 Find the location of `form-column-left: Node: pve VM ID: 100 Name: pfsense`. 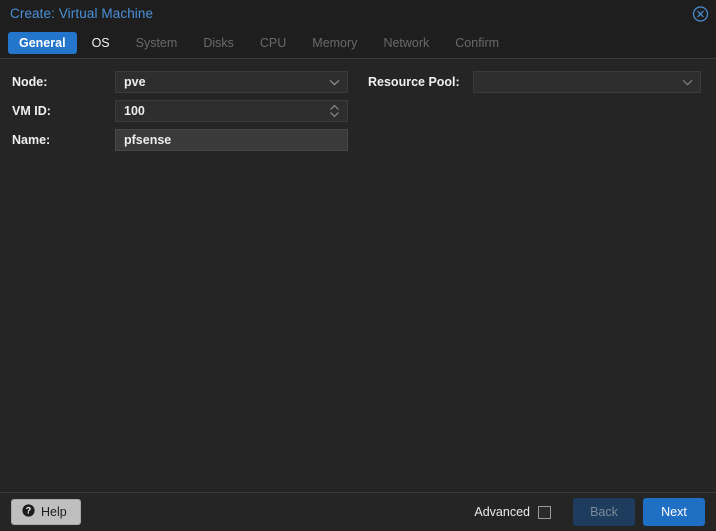

form-column-left: Node: pve VM ID: 100 Name: pfsense is located at coordinates (178, 114).